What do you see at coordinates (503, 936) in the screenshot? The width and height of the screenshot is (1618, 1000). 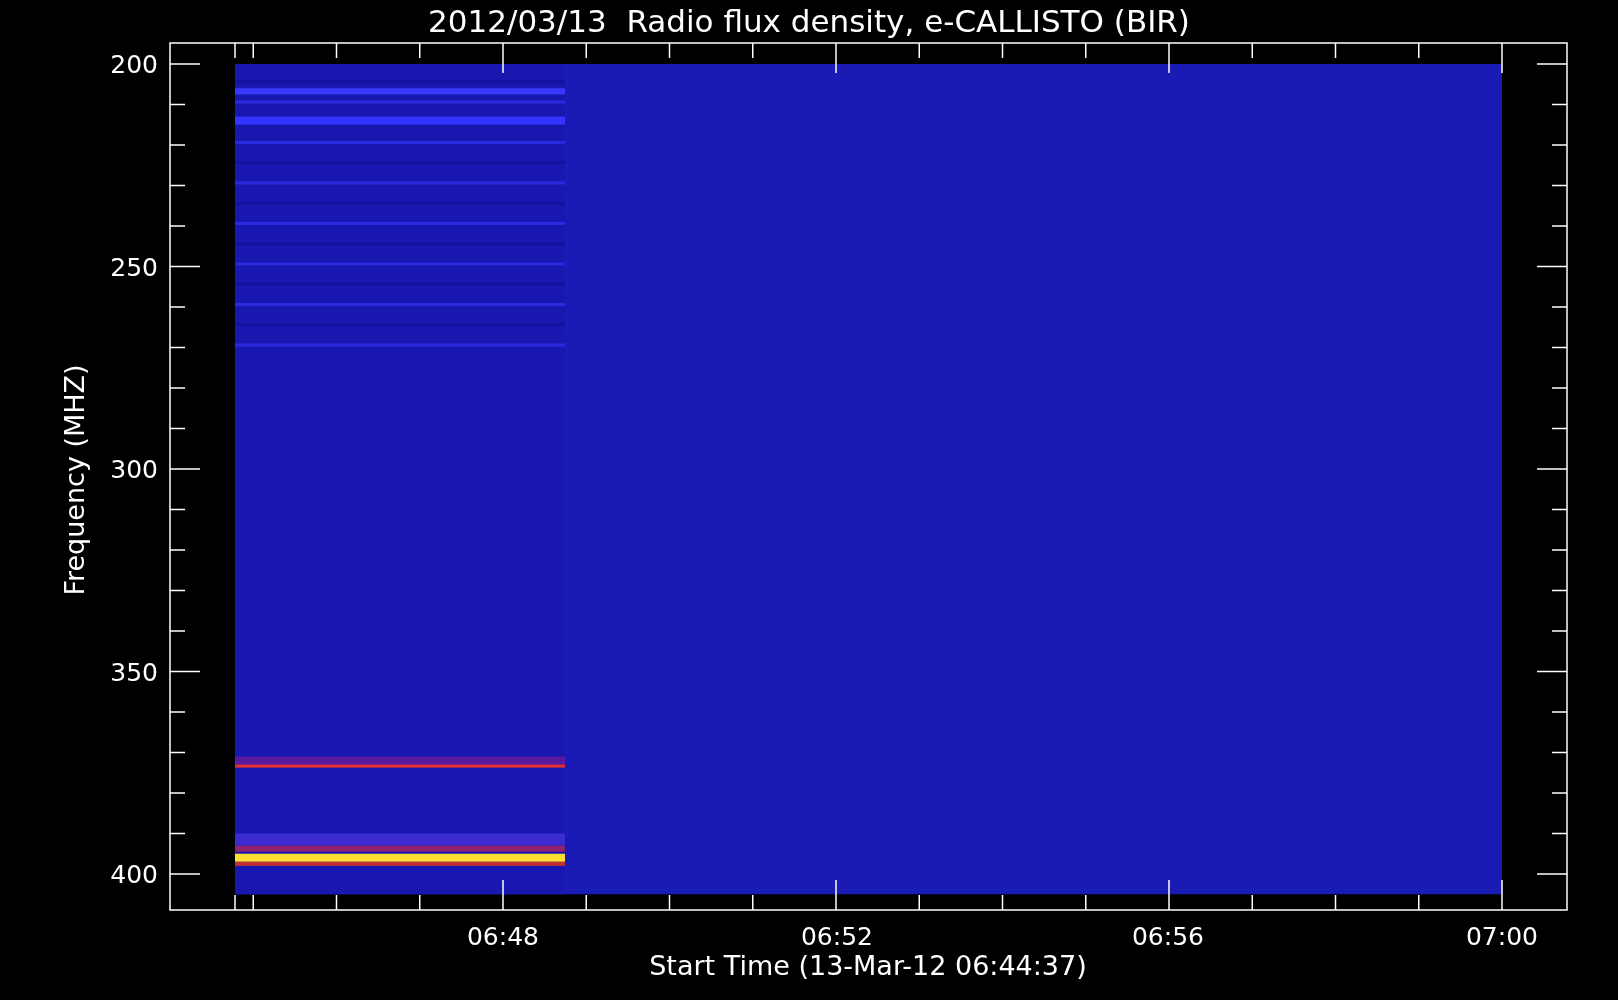 I see `x-tick-label: 06:48` at bounding box center [503, 936].